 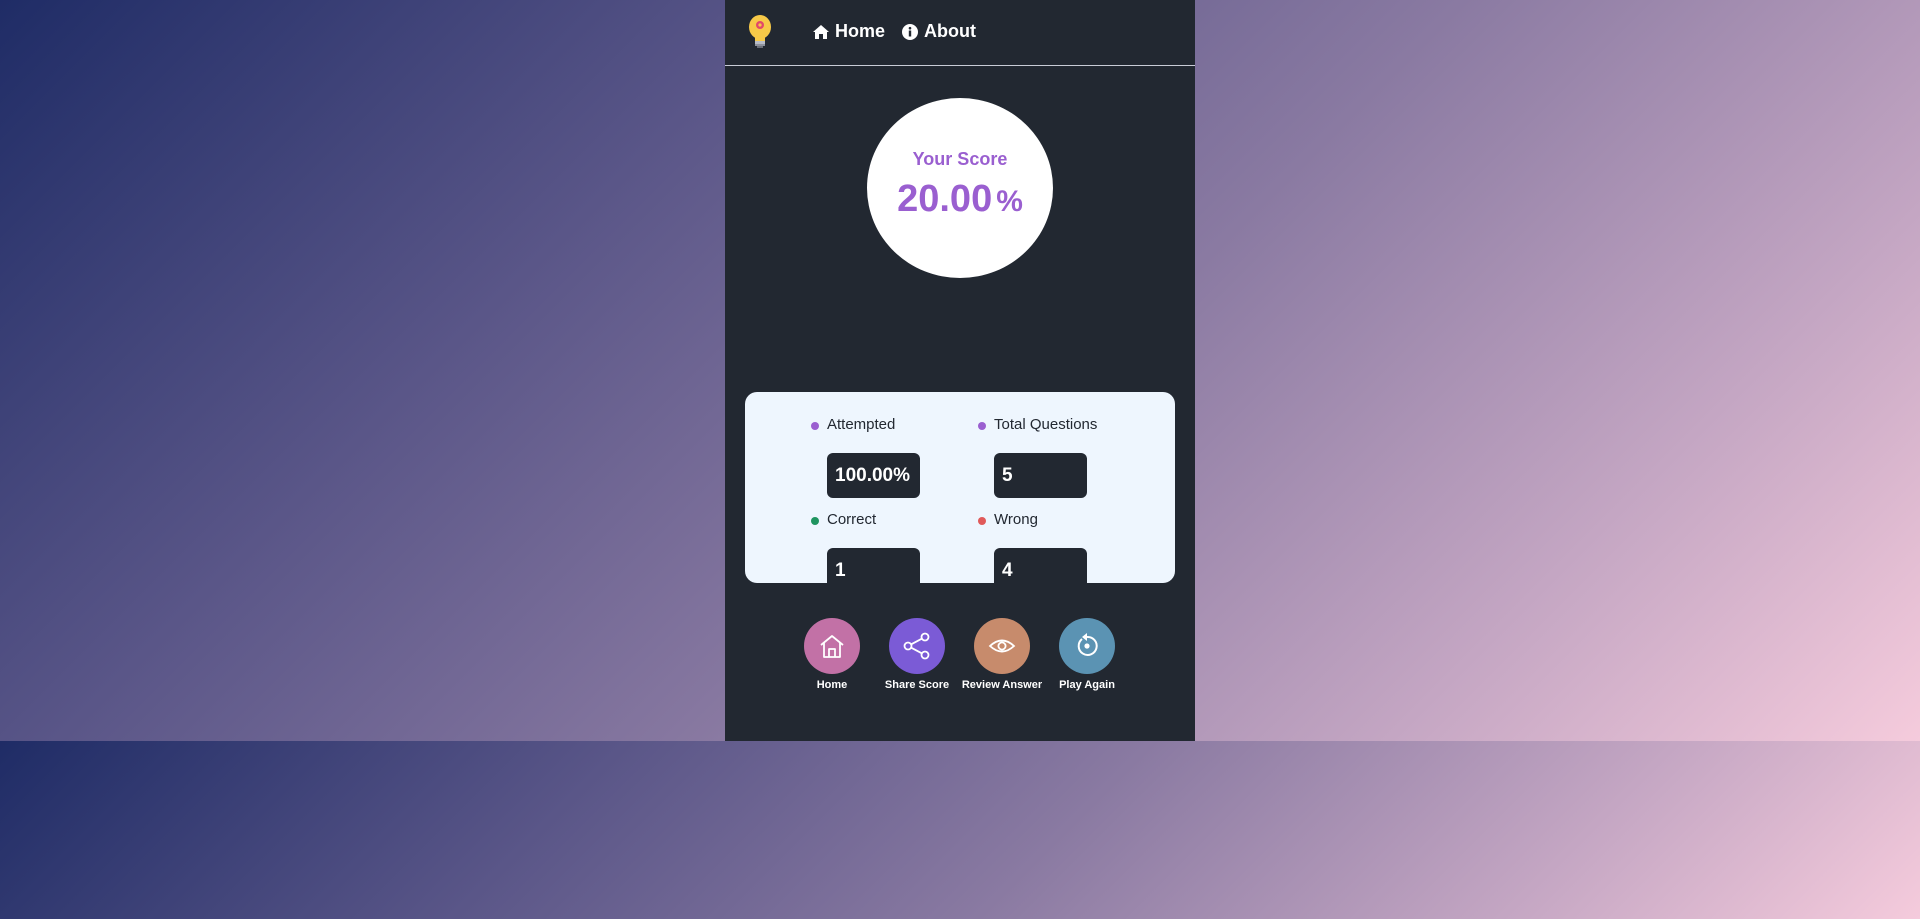 What do you see at coordinates (815, 426) in the screenshot?
I see `attempted-dot` at bounding box center [815, 426].